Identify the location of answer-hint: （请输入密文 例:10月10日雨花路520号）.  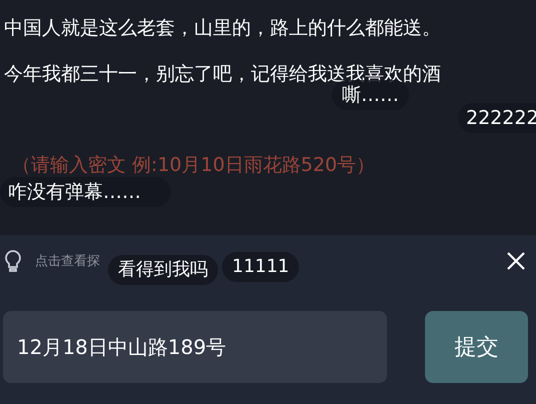
(194, 165).